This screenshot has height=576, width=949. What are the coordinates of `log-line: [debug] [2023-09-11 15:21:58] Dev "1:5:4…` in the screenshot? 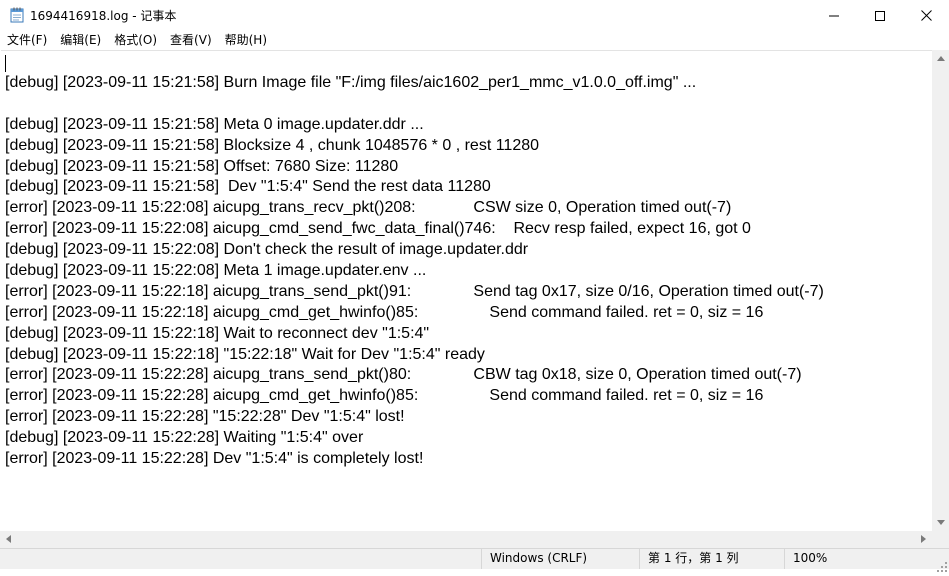 It's located at (248, 187).